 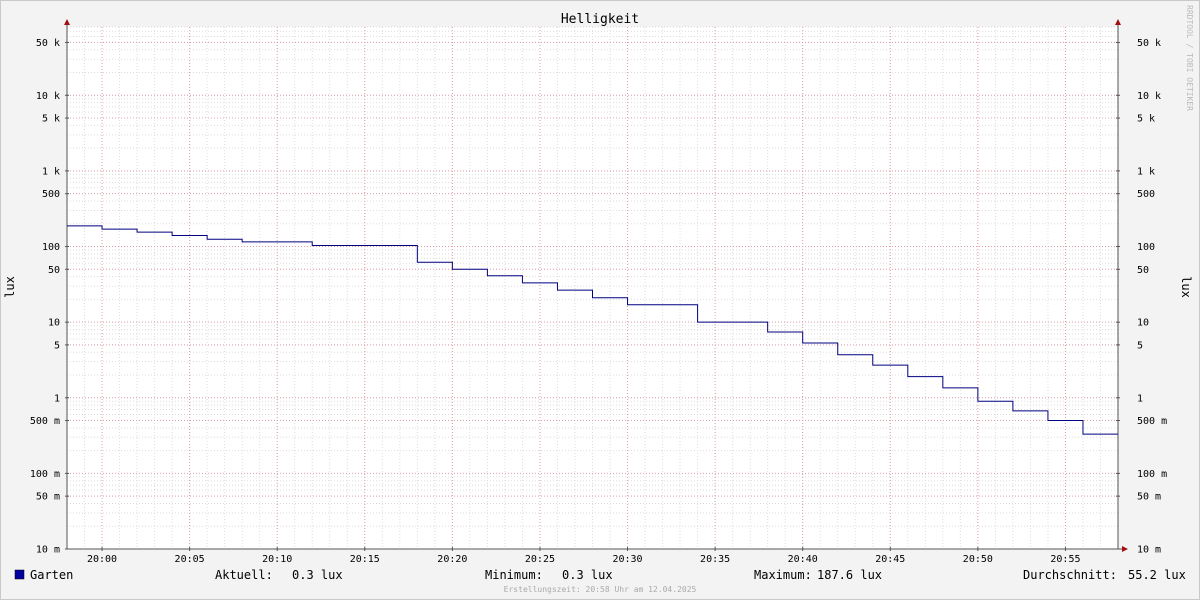 I want to click on x-tick-label: 20:25, so click(x=540, y=559).